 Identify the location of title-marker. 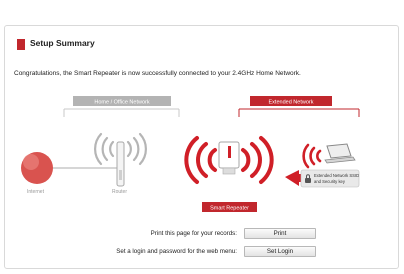
(21, 44).